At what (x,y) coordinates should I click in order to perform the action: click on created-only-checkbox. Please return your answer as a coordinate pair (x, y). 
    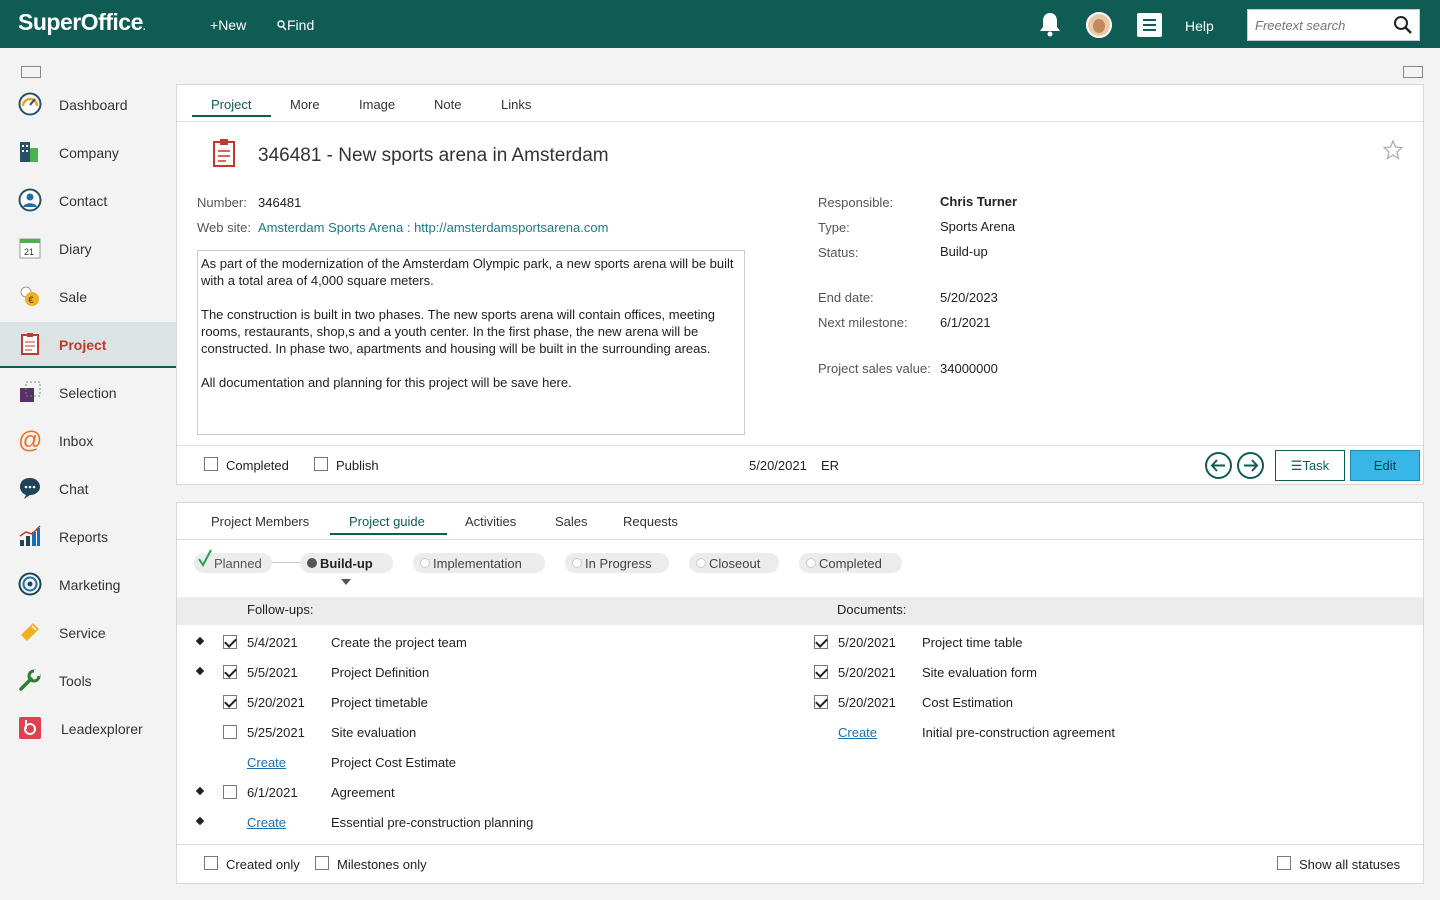
    Looking at the image, I should click on (211, 863).